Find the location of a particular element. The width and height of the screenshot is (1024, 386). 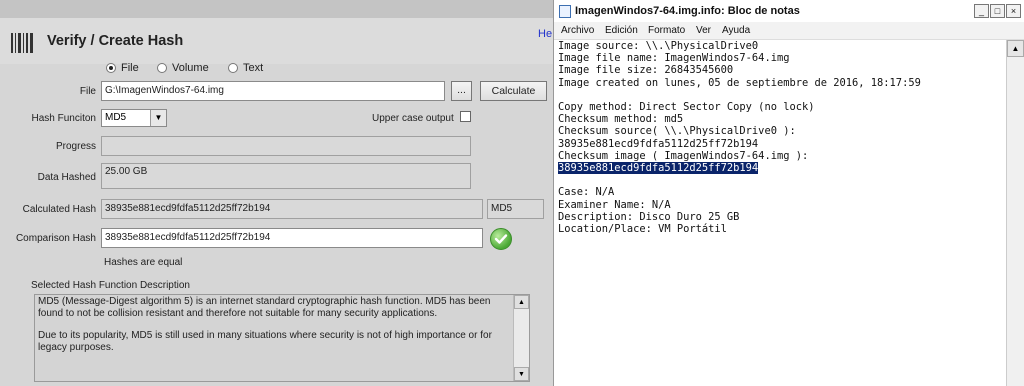

notepad-line: Image file size: 26843545600 is located at coordinates (646, 70).